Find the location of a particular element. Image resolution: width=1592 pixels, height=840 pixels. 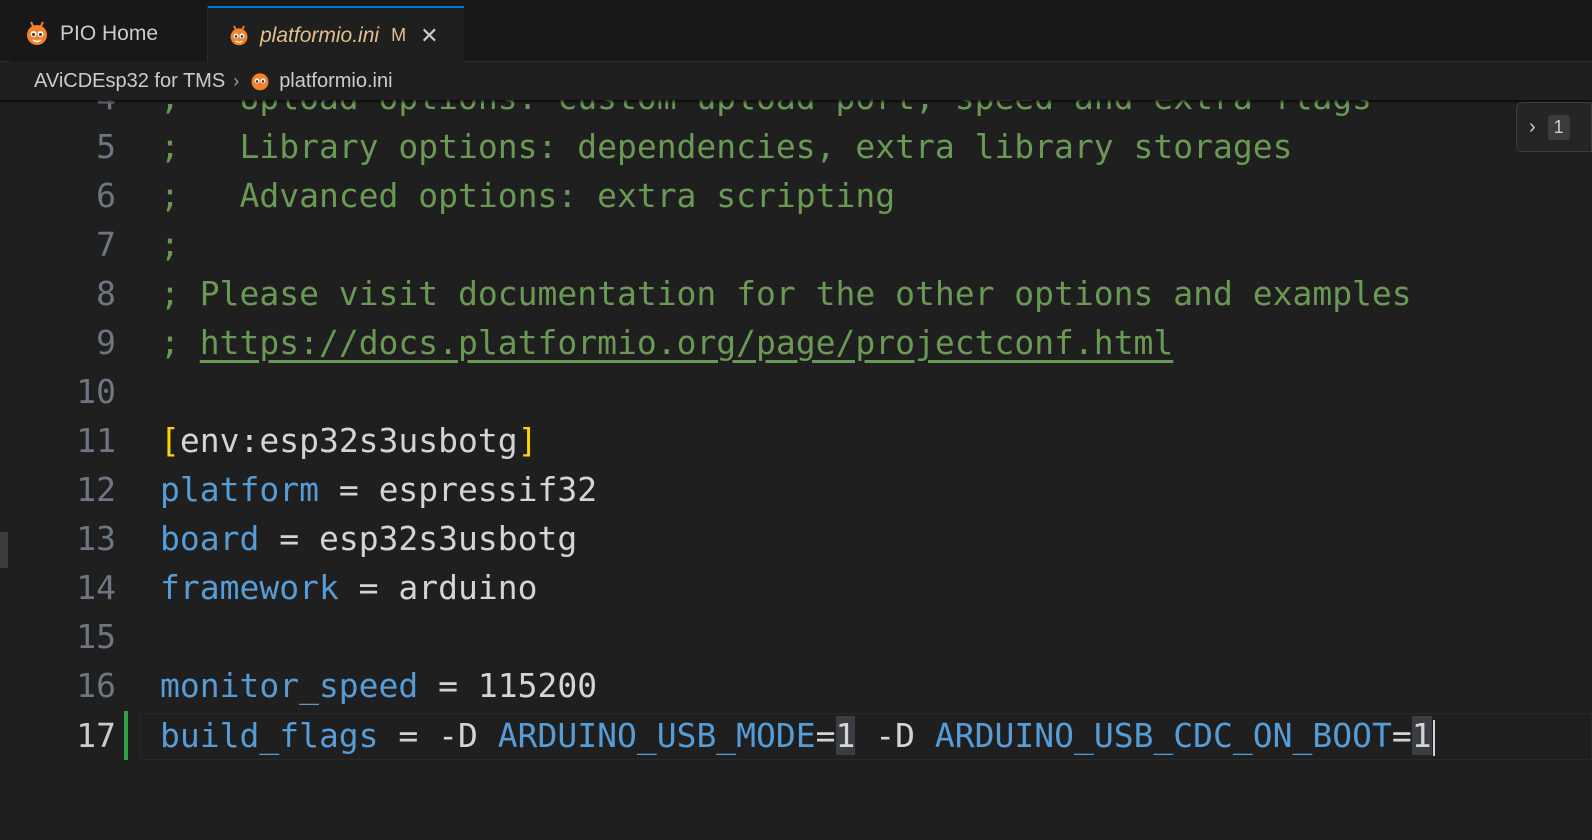

breadcrumb-shadow is located at coordinates (796, 102).